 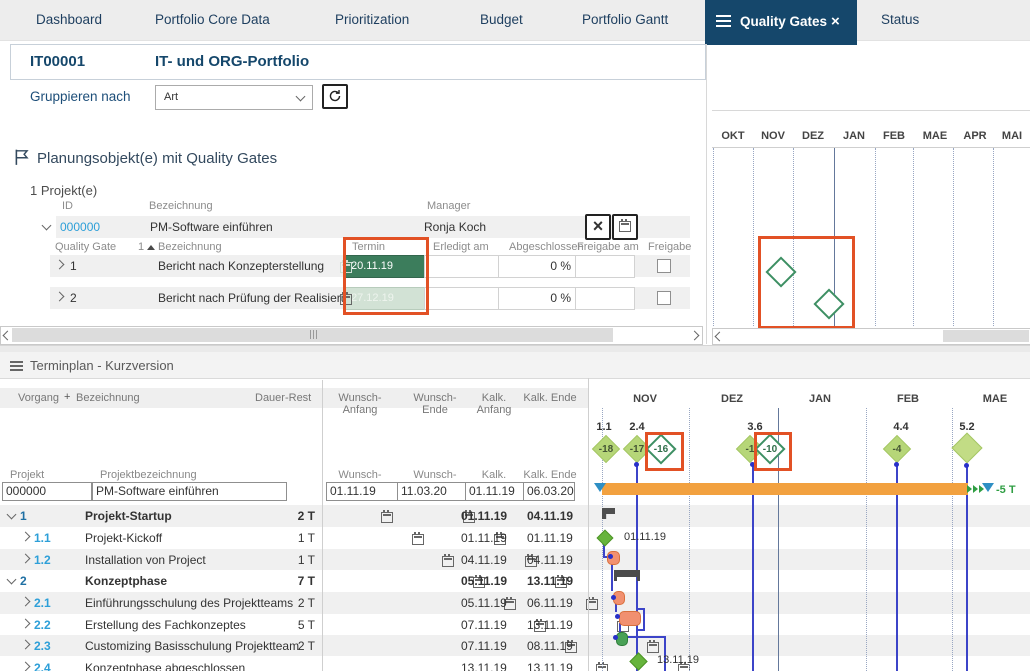 I want to click on month-label: DEZ, so click(x=732, y=399).